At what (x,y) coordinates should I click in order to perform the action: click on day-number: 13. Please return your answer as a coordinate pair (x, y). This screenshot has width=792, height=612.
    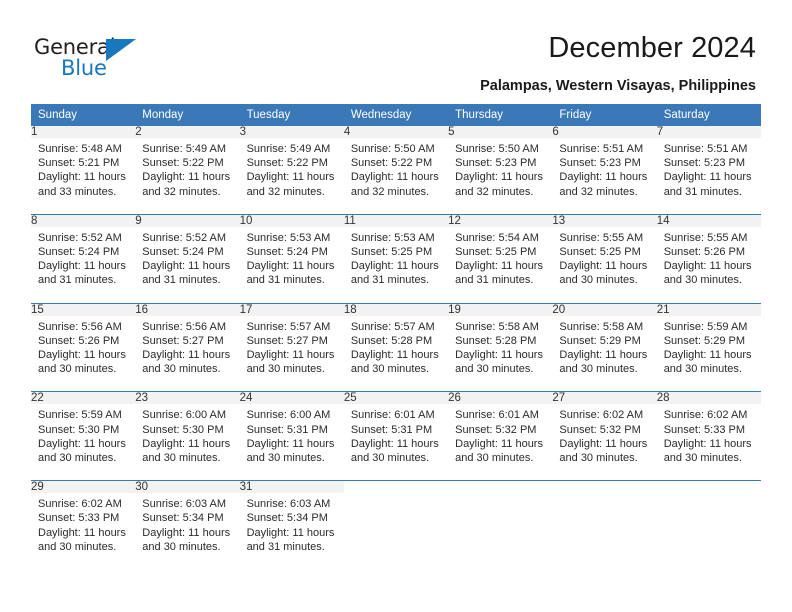
    Looking at the image, I should click on (604, 220).